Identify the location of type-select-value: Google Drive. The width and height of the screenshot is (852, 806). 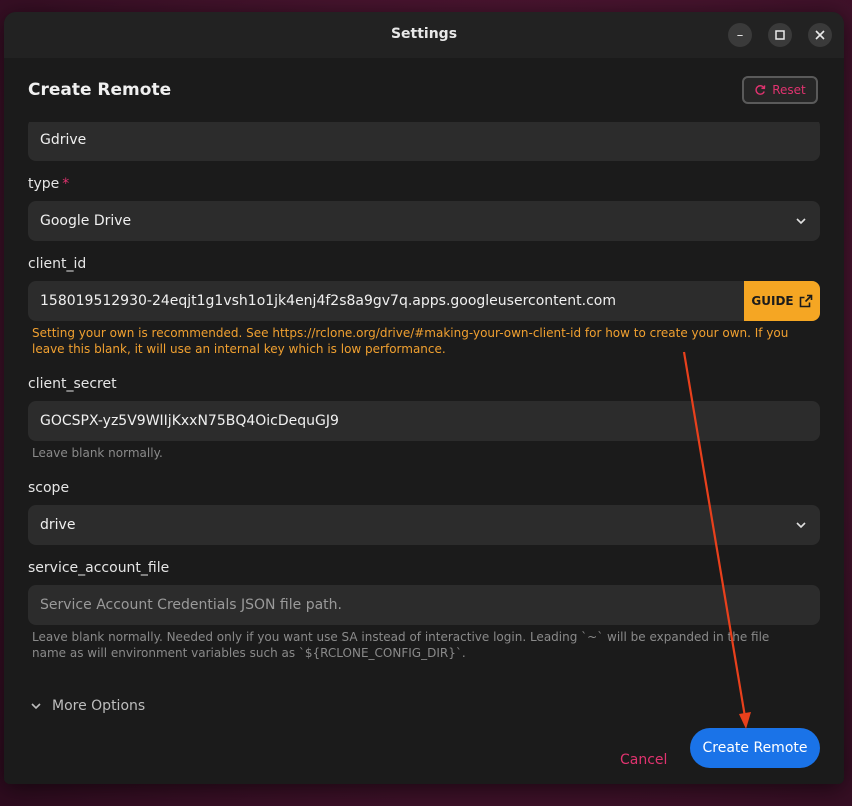
(86, 221).